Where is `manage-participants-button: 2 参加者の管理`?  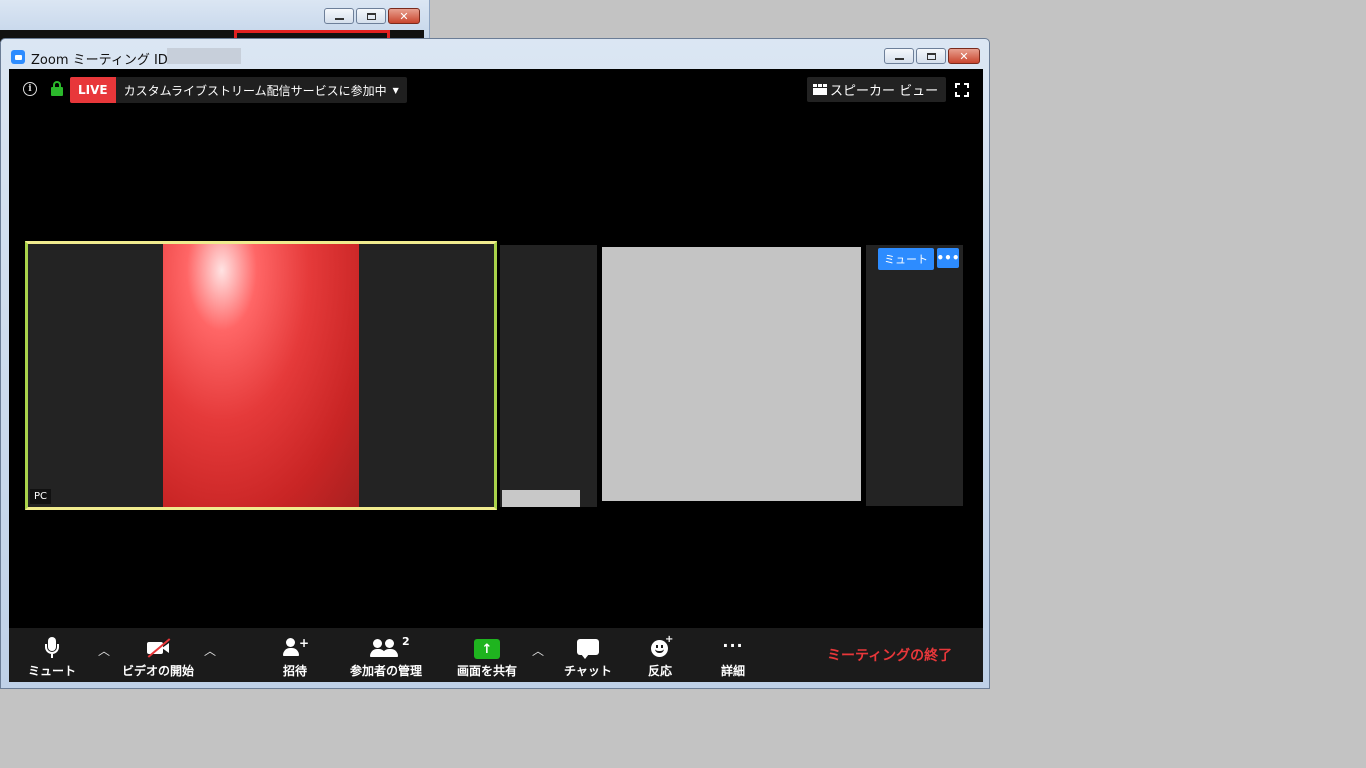
manage-participants-button: 2 参加者の管理 is located at coordinates (386, 655).